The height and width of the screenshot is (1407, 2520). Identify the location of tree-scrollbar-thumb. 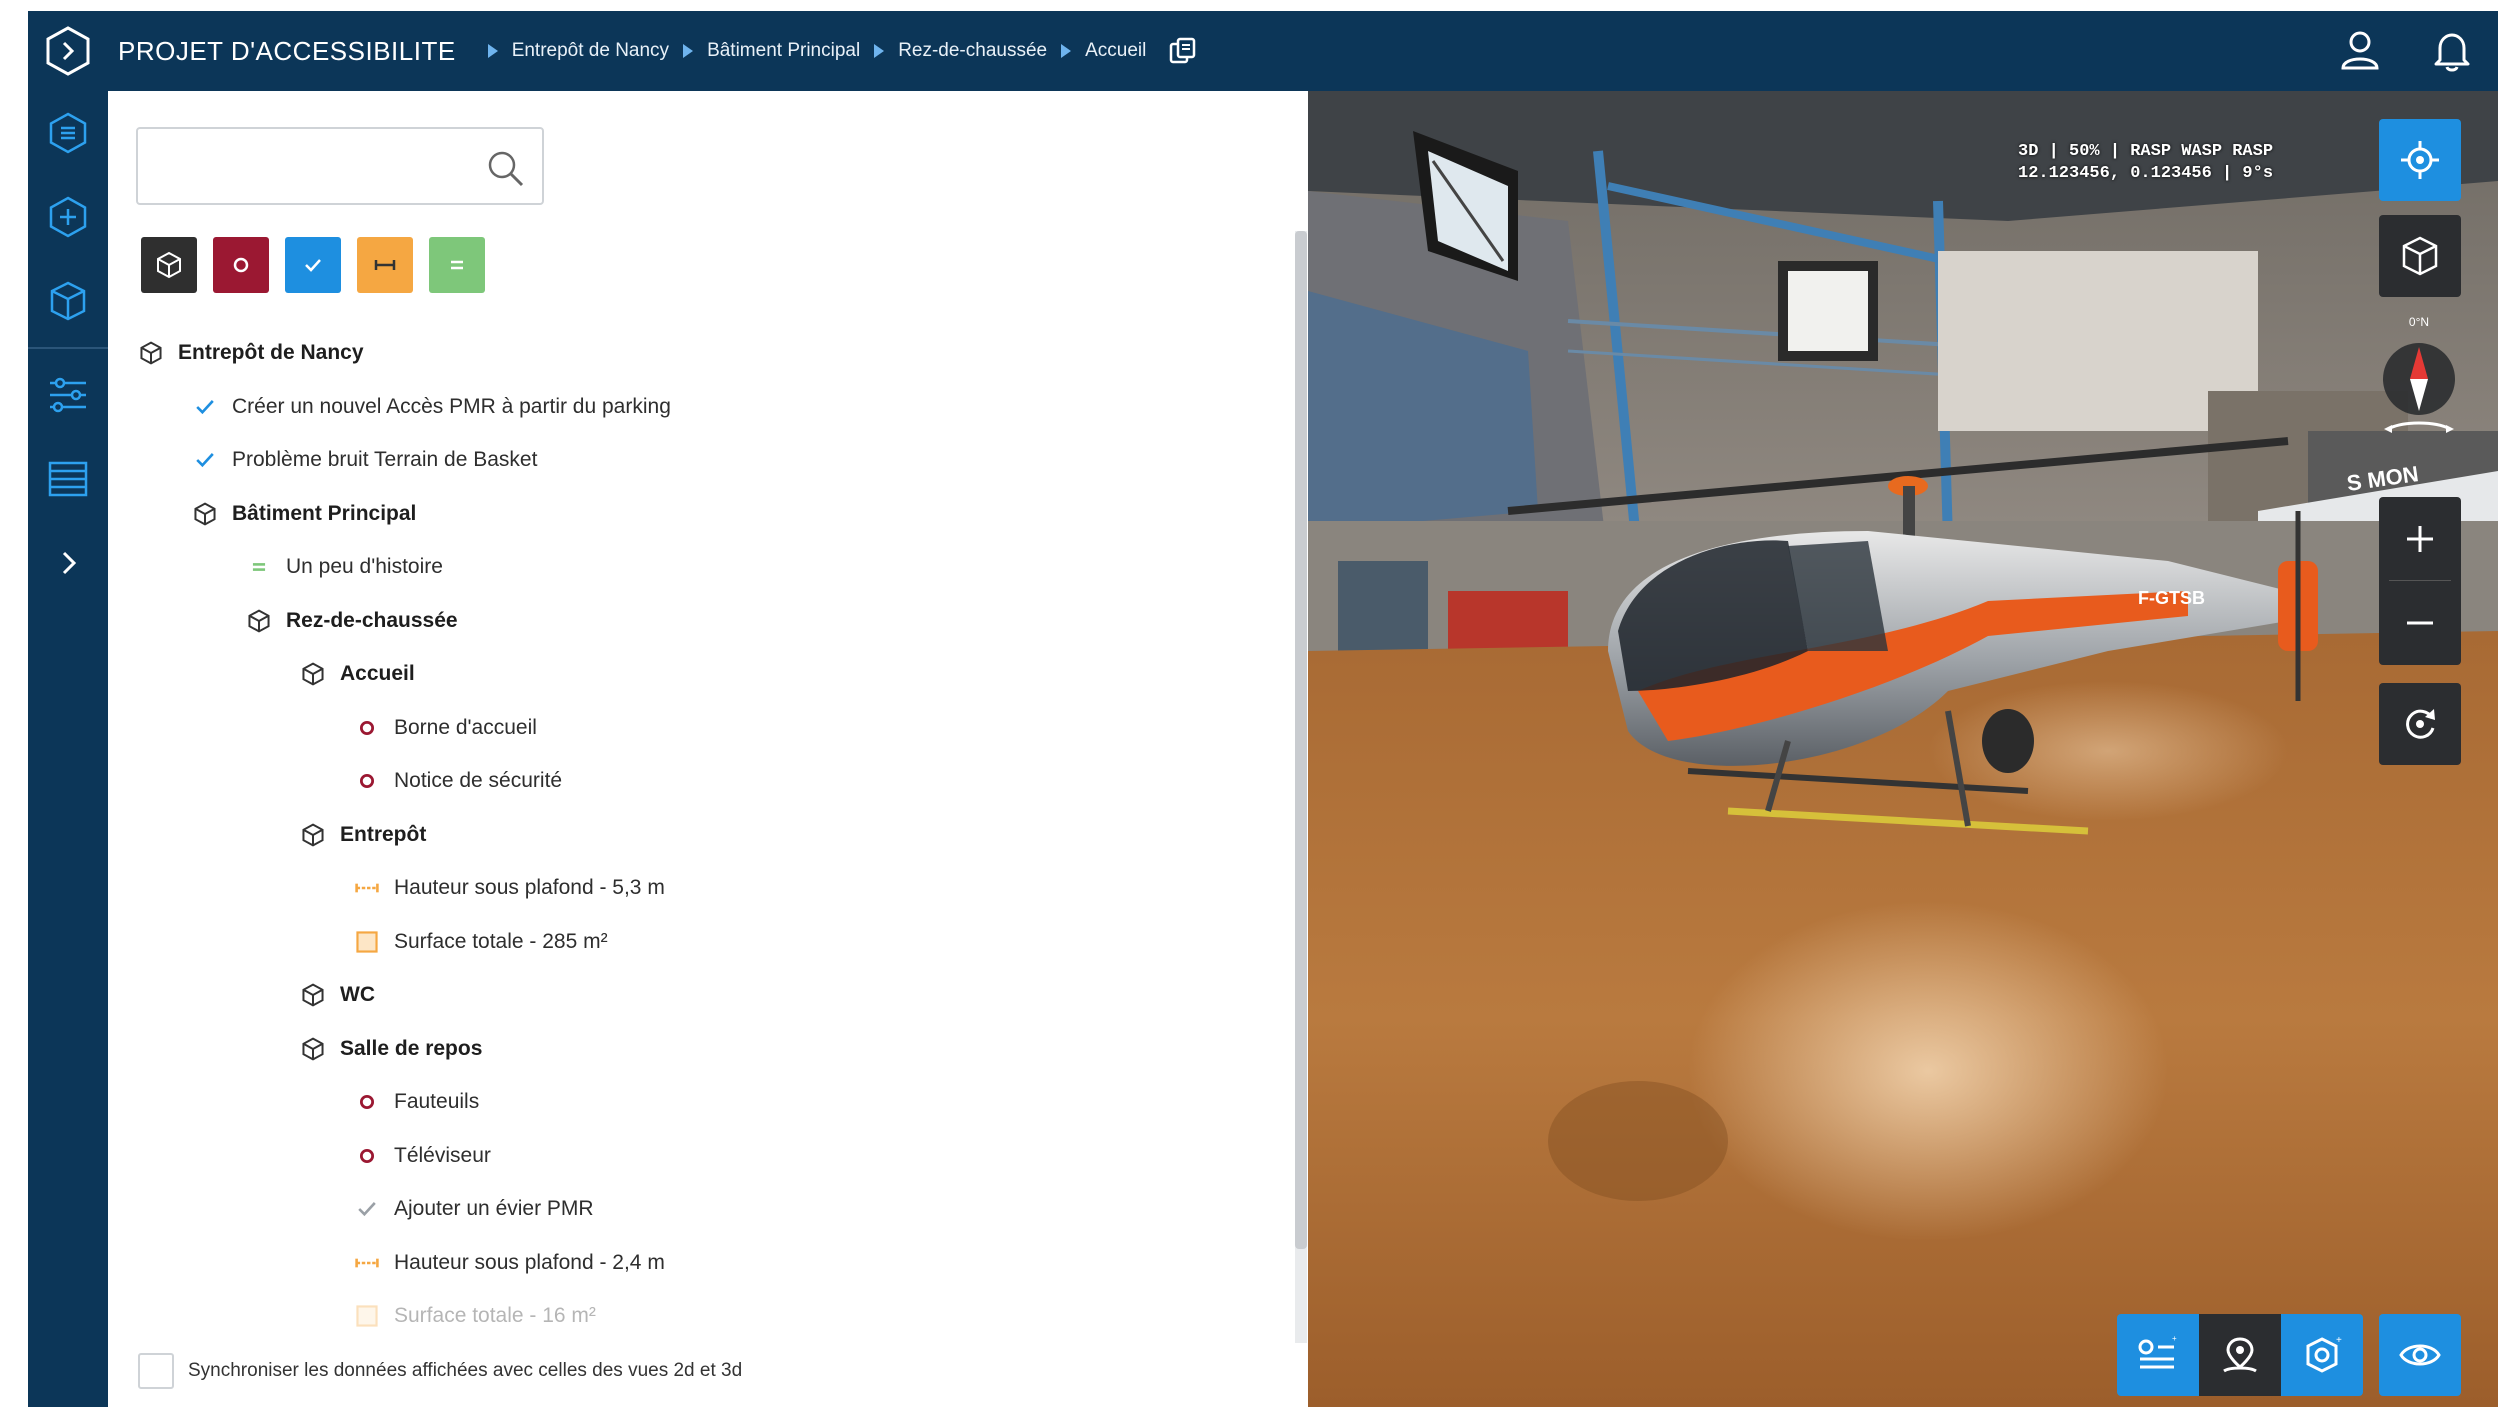
(1301, 740).